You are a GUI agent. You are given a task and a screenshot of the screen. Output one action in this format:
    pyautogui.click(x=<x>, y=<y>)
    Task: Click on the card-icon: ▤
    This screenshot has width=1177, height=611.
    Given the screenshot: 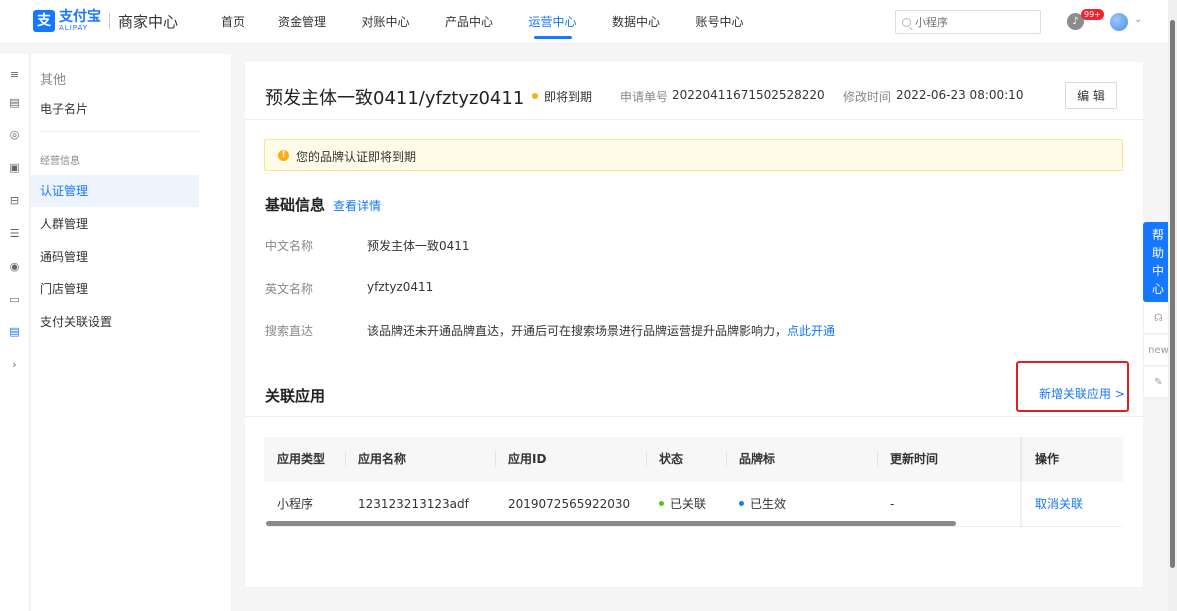 What is the action you would take?
    pyautogui.click(x=14, y=102)
    